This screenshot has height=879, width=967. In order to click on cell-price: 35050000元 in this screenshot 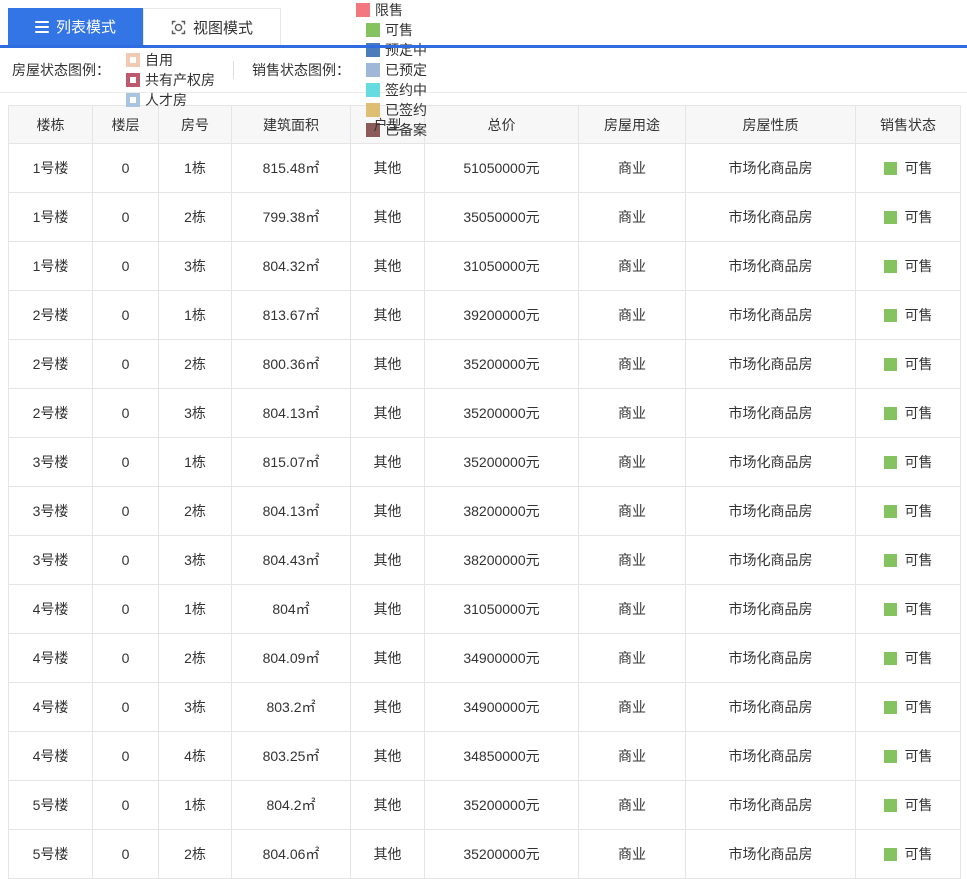, I will do `click(501, 217)`.